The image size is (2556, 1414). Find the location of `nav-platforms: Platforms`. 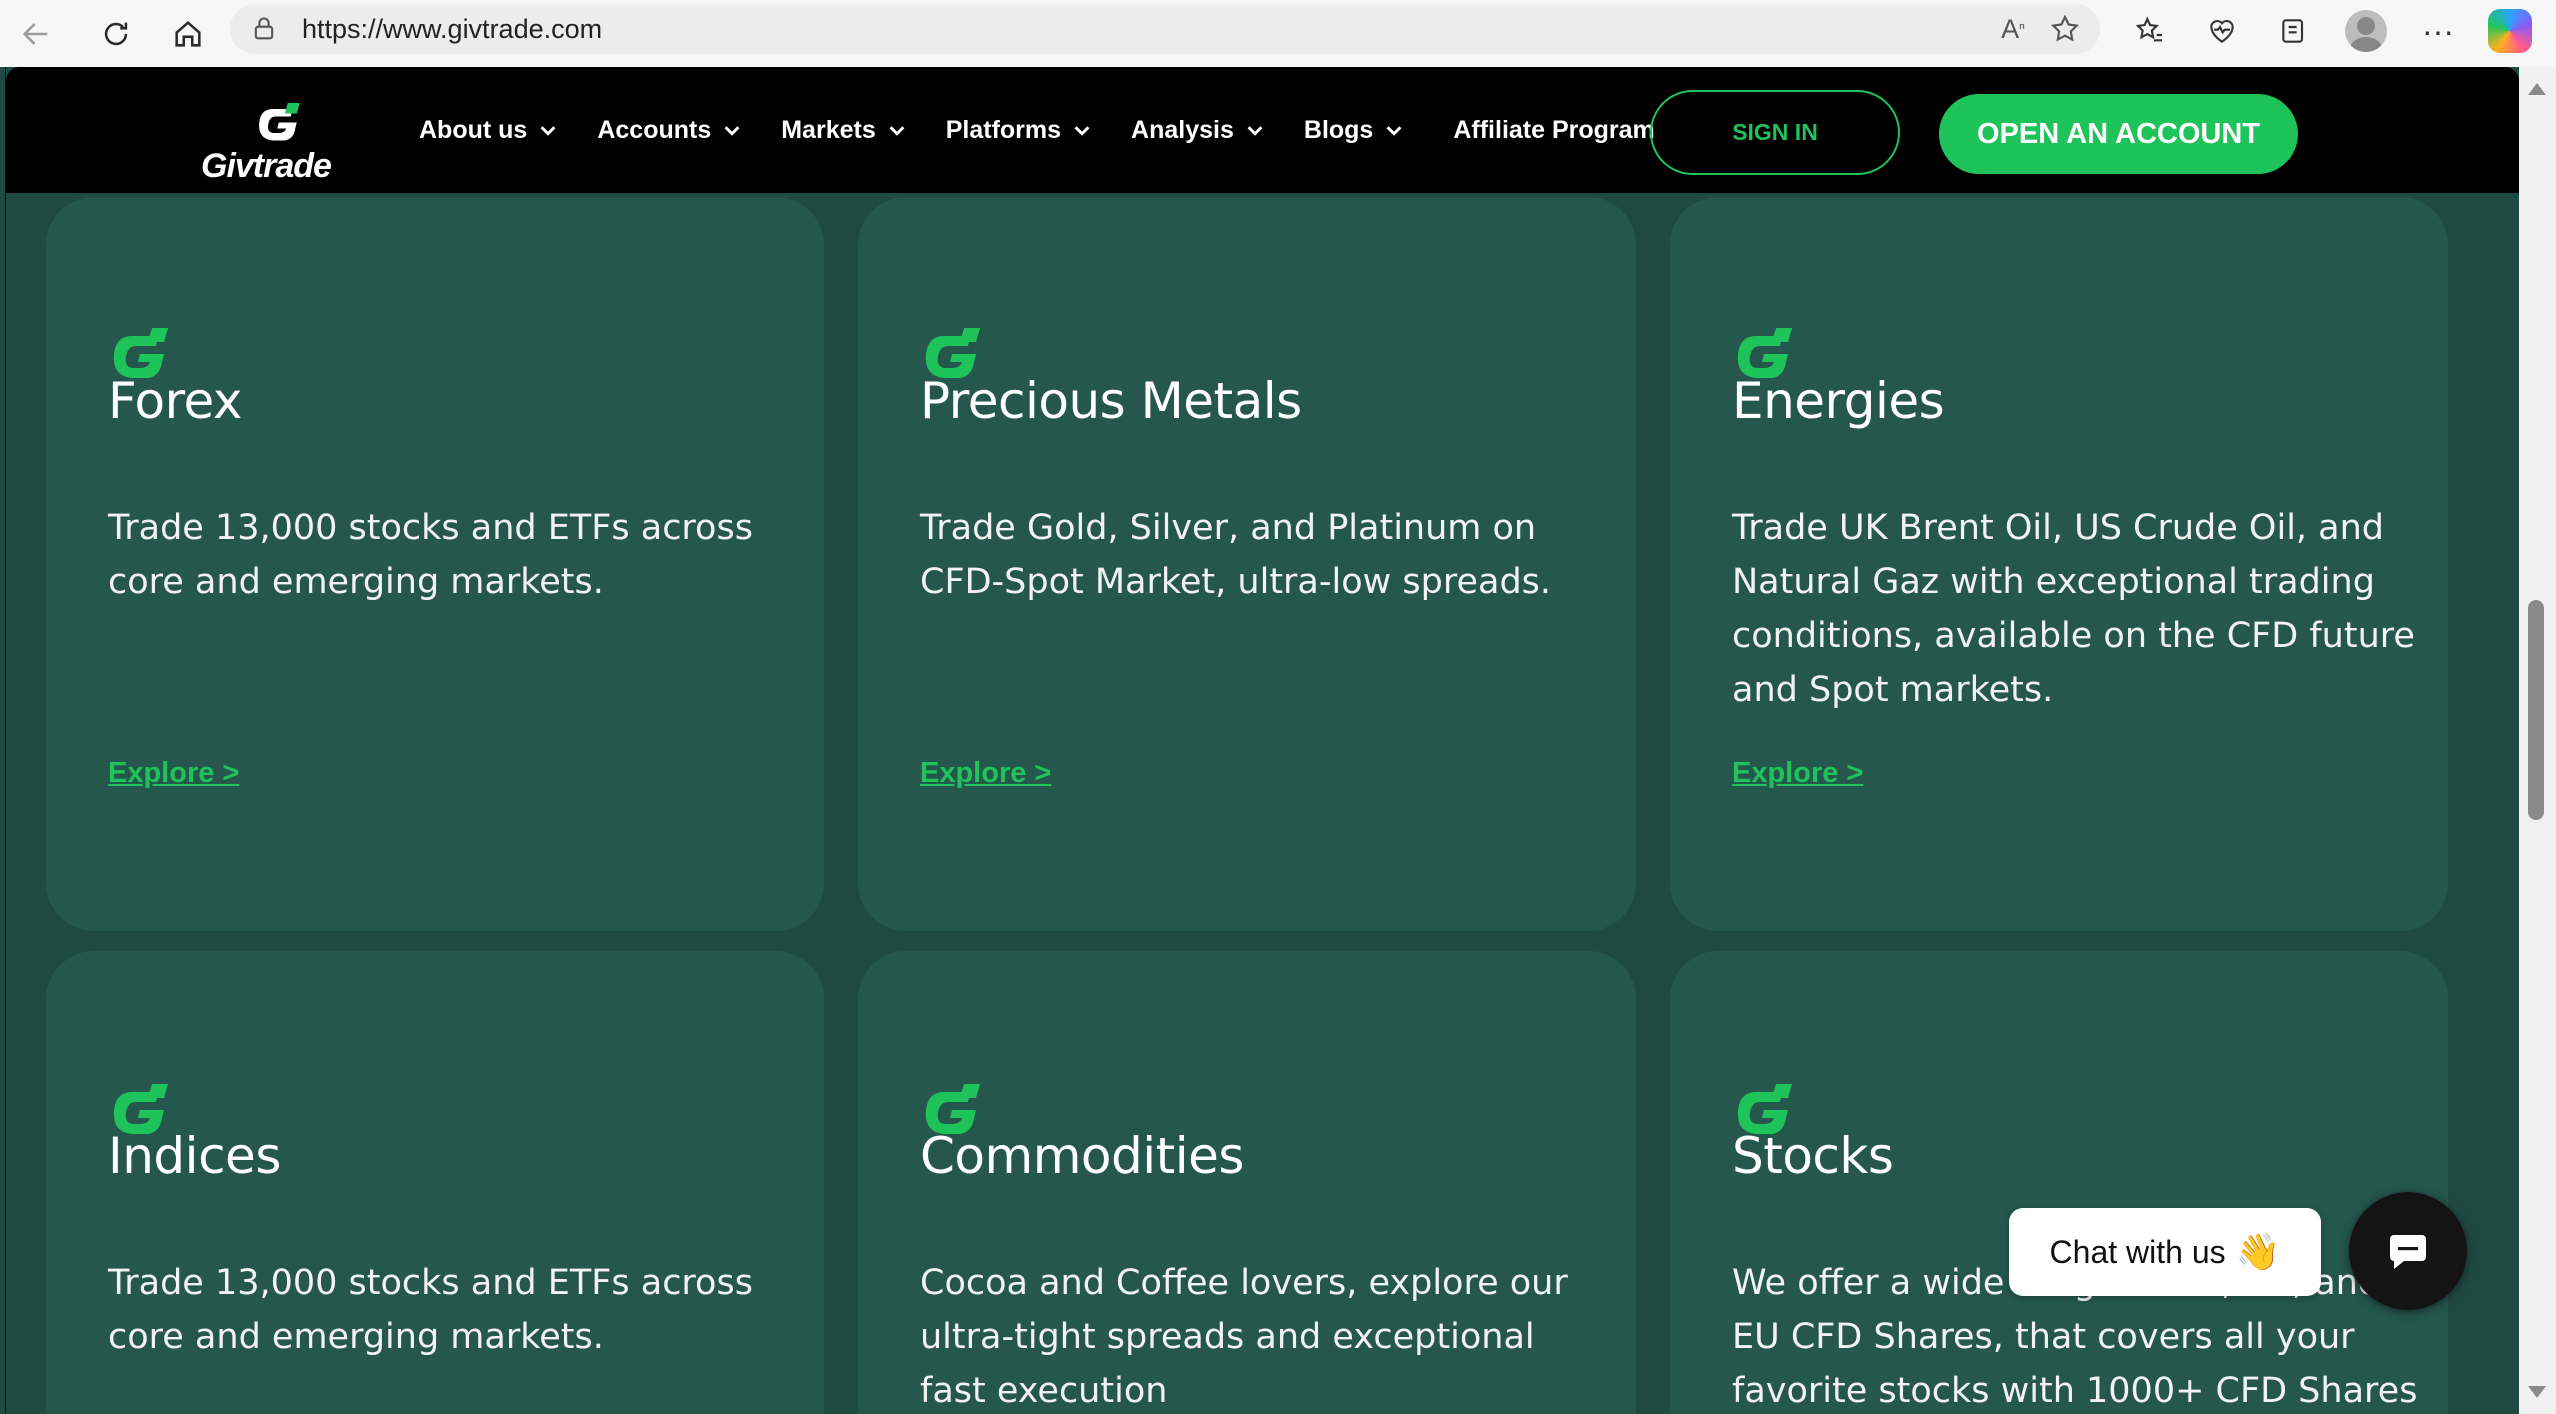

nav-platforms: Platforms is located at coordinates (1019, 130).